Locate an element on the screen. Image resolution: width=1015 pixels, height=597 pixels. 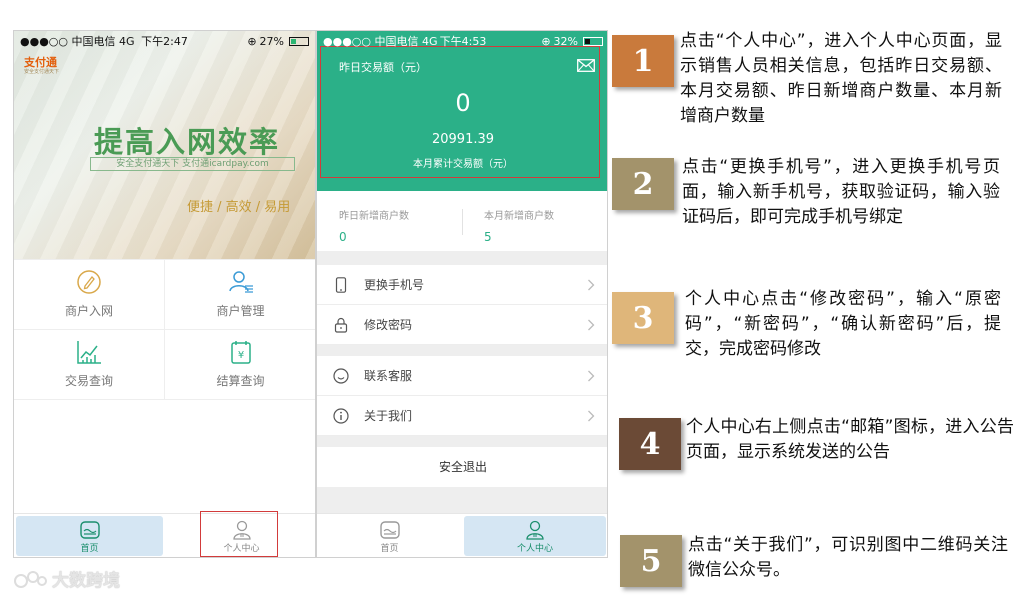
highlight-box-header is located at coordinates (460, 112).